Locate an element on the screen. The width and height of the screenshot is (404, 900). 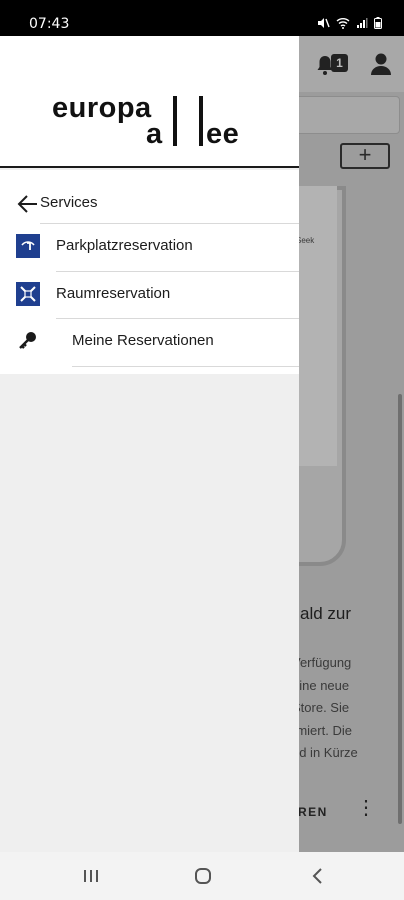
card-heading: ald zur is located at coordinates (326, 613).